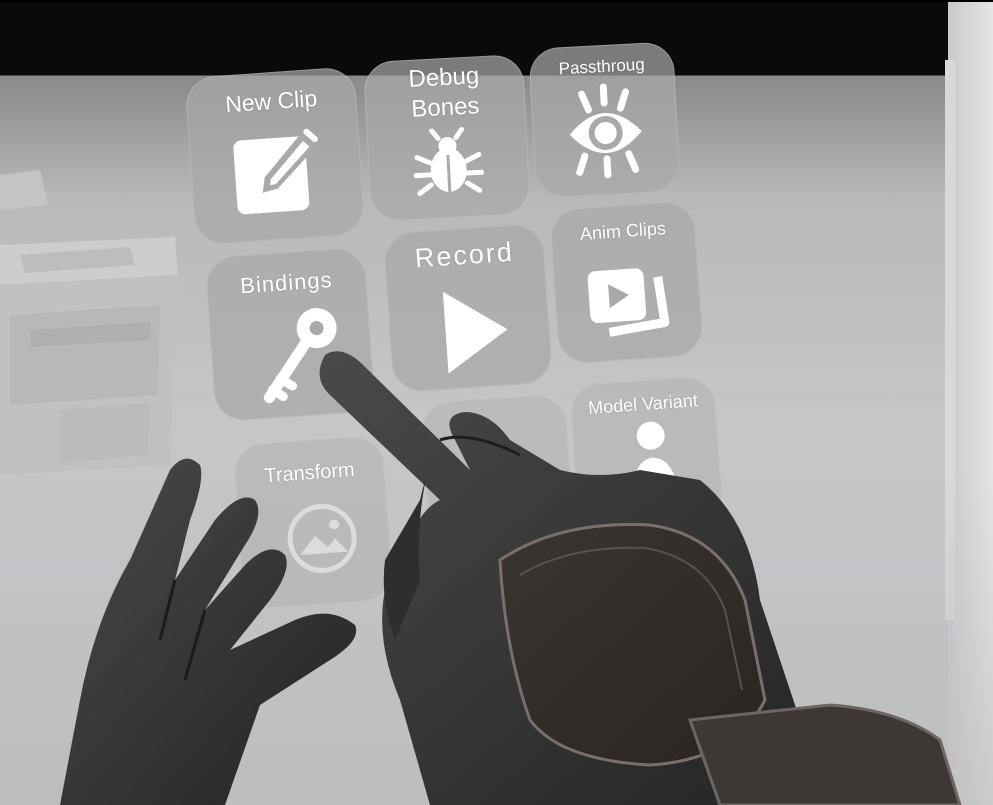 This screenshot has height=805, width=993. Describe the element at coordinates (449, 161) in the screenshot. I see `bug-icon` at that location.